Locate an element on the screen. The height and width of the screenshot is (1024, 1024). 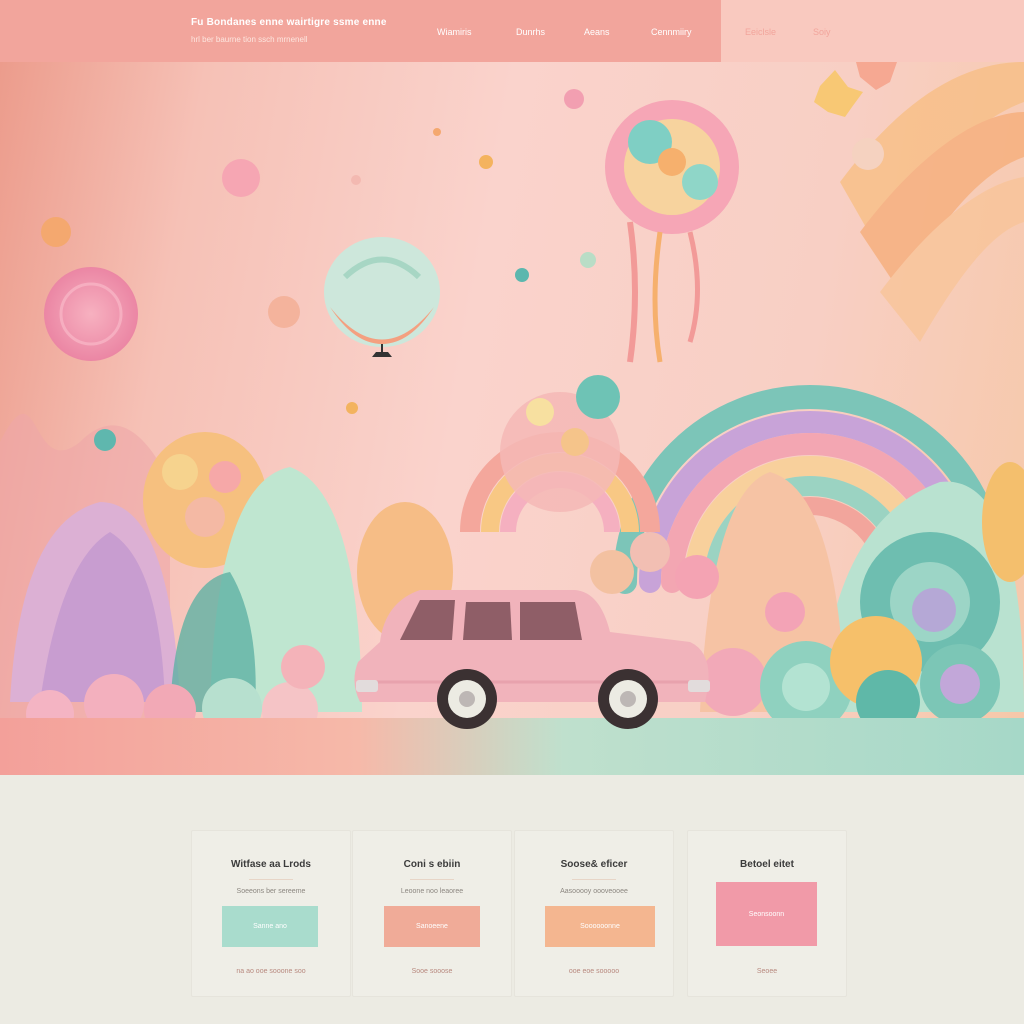
feature-card-subtitle: Aasooooy oooveooee is located at coordinates (594, 891).